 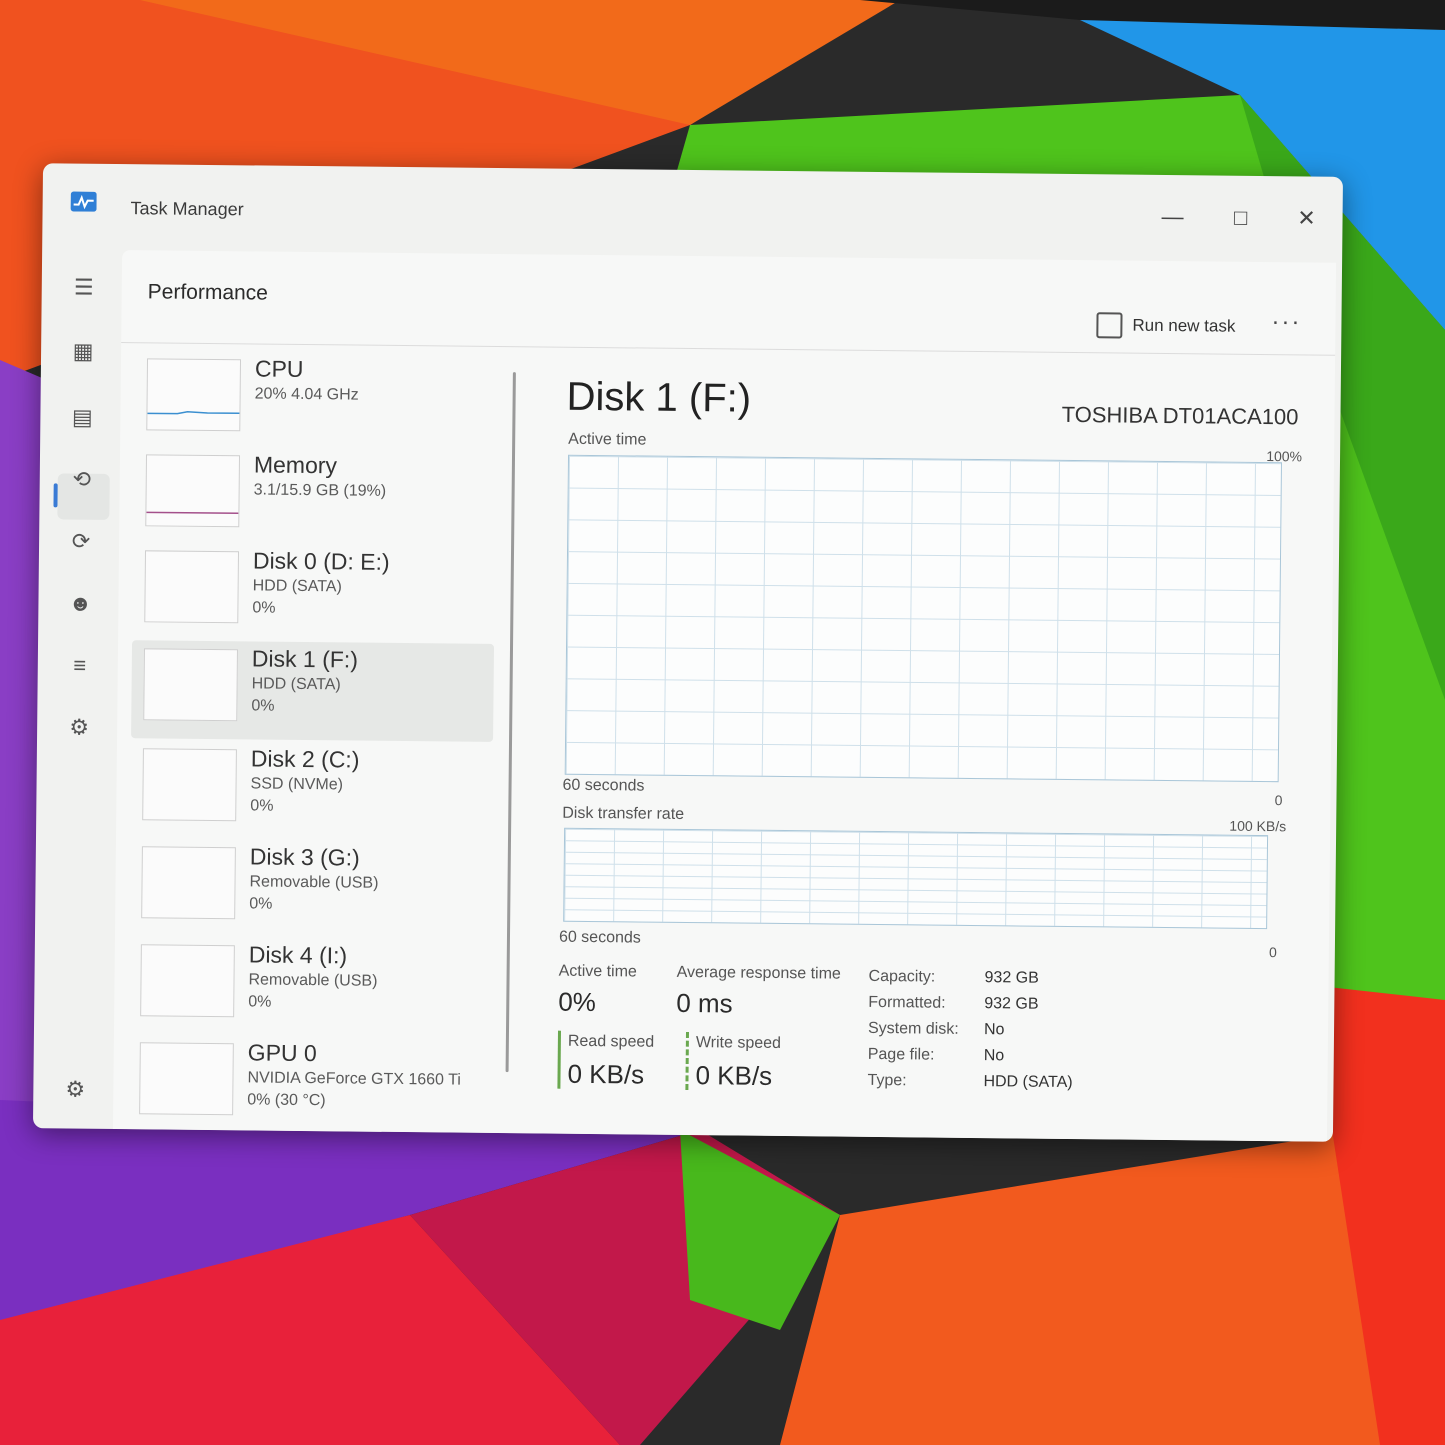 I want to click on run-new-task-button: Run new task, so click(x=1166, y=325).